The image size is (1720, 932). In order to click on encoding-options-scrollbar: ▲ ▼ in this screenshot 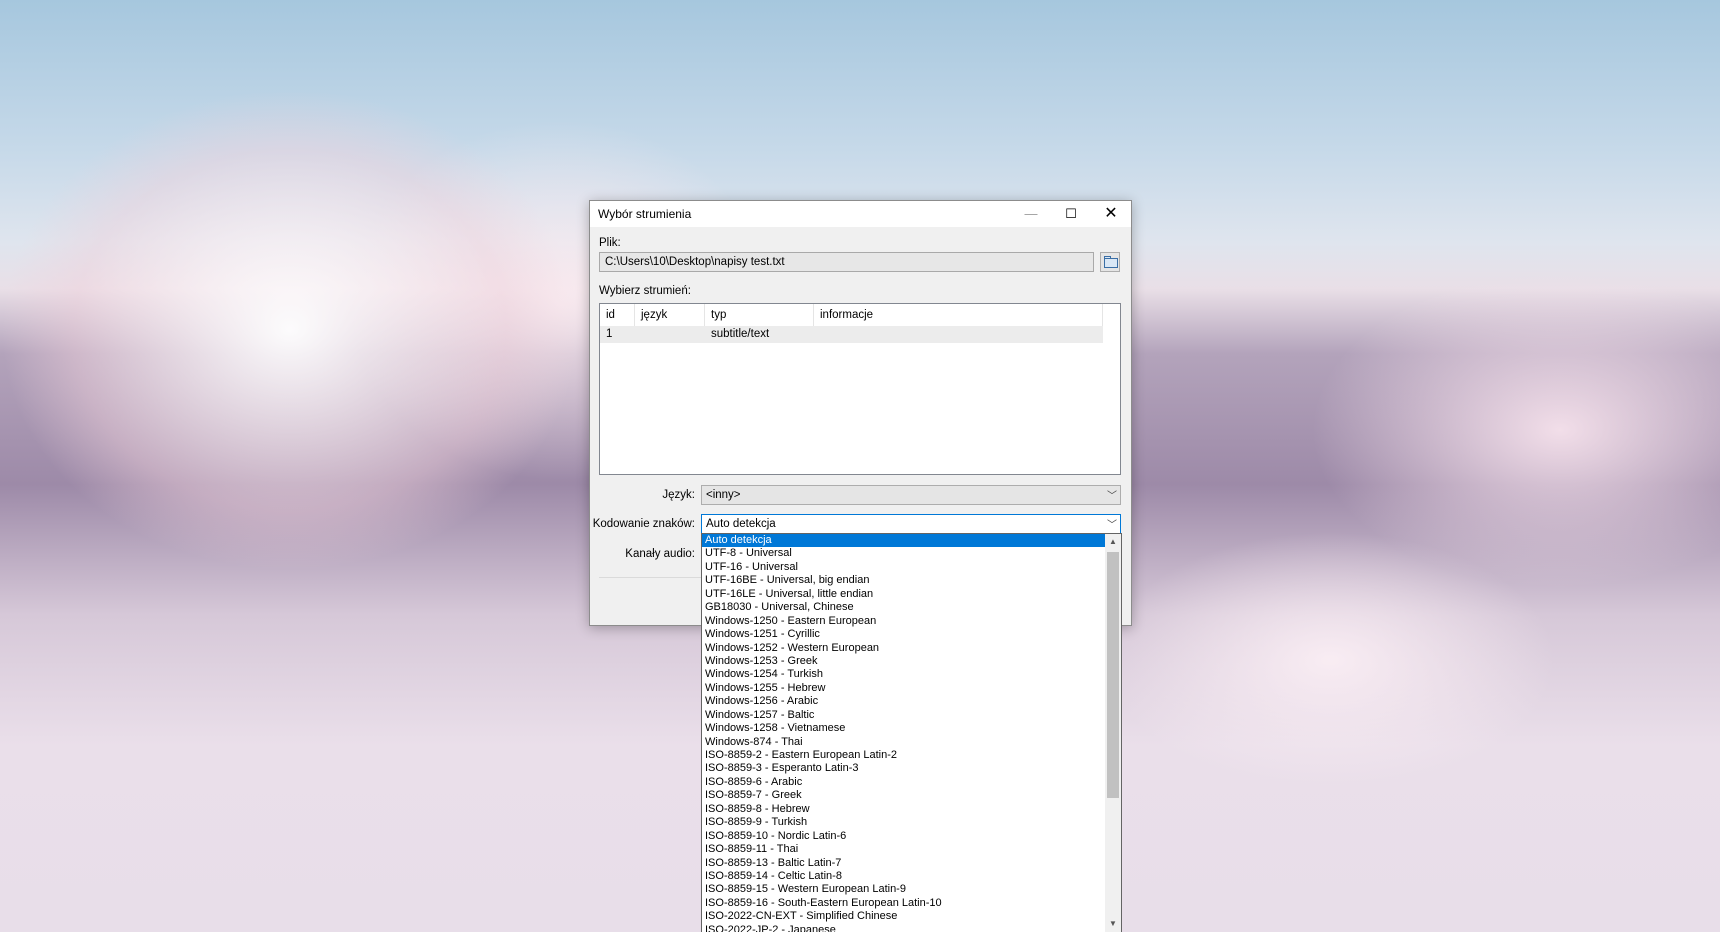, I will do `click(1113, 733)`.